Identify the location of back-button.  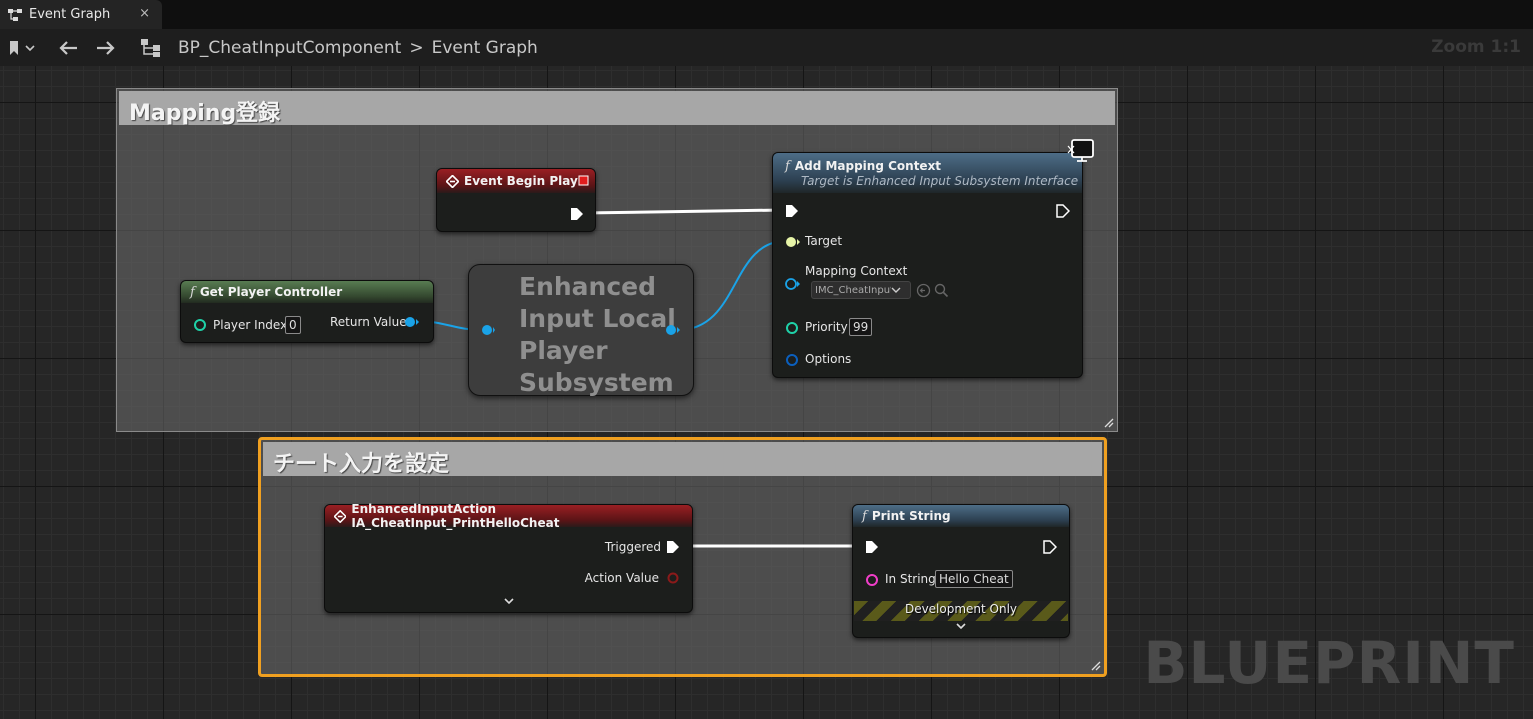
(68, 47).